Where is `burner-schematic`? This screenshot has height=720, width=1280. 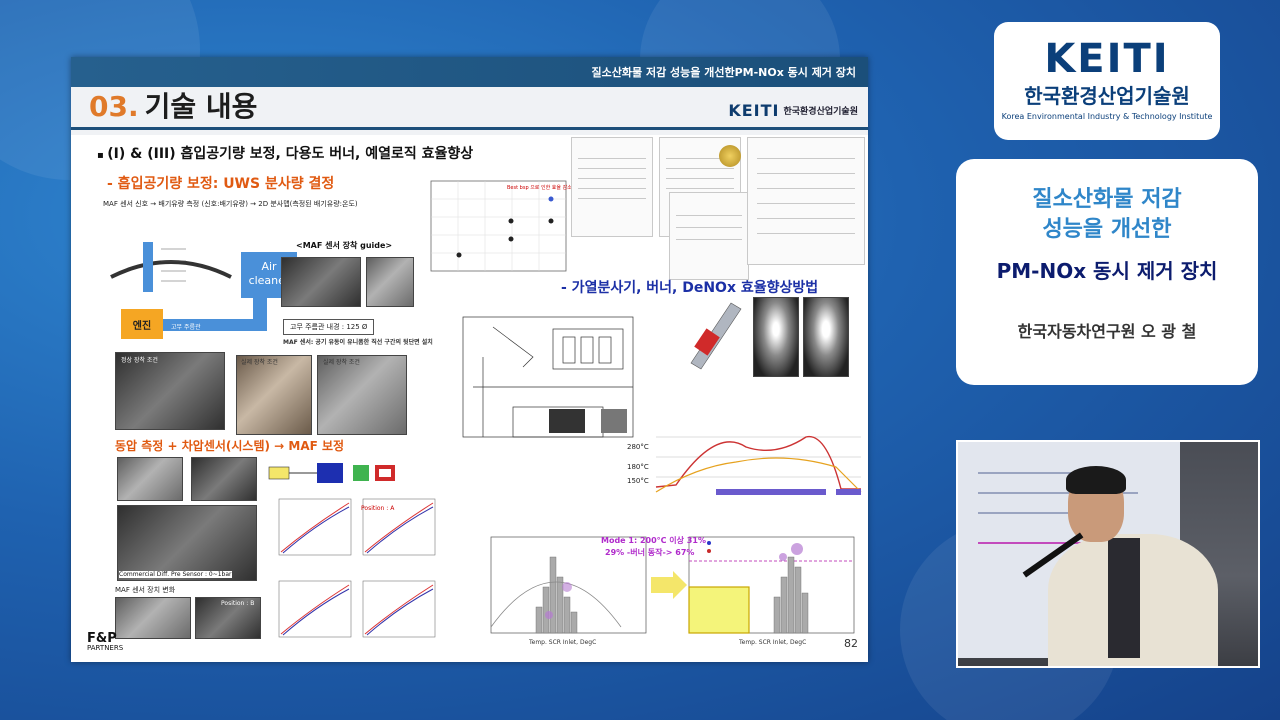 burner-schematic is located at coordinates (548, 377).